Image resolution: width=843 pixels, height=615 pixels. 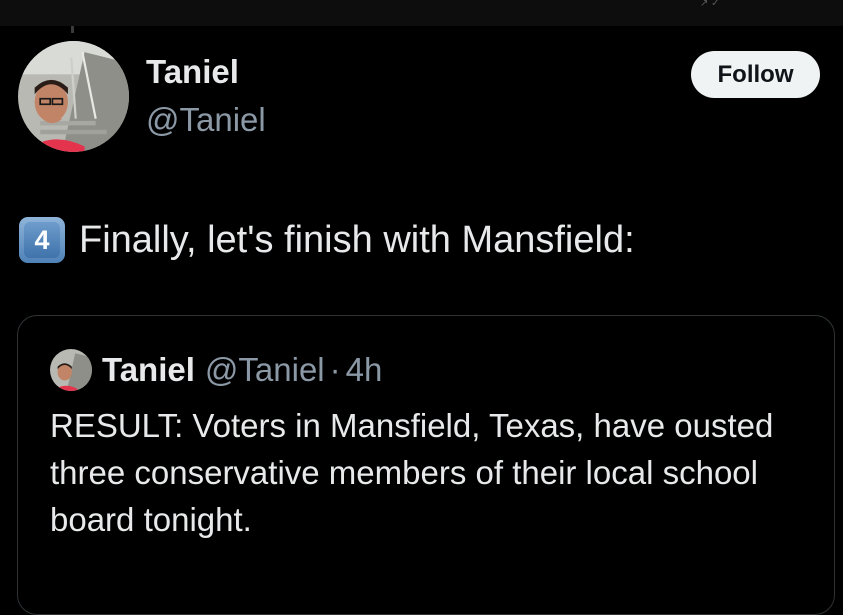 I want to click on tweet-text: Finally, let's finish with Mansfield:, so click(x=357, y=240).